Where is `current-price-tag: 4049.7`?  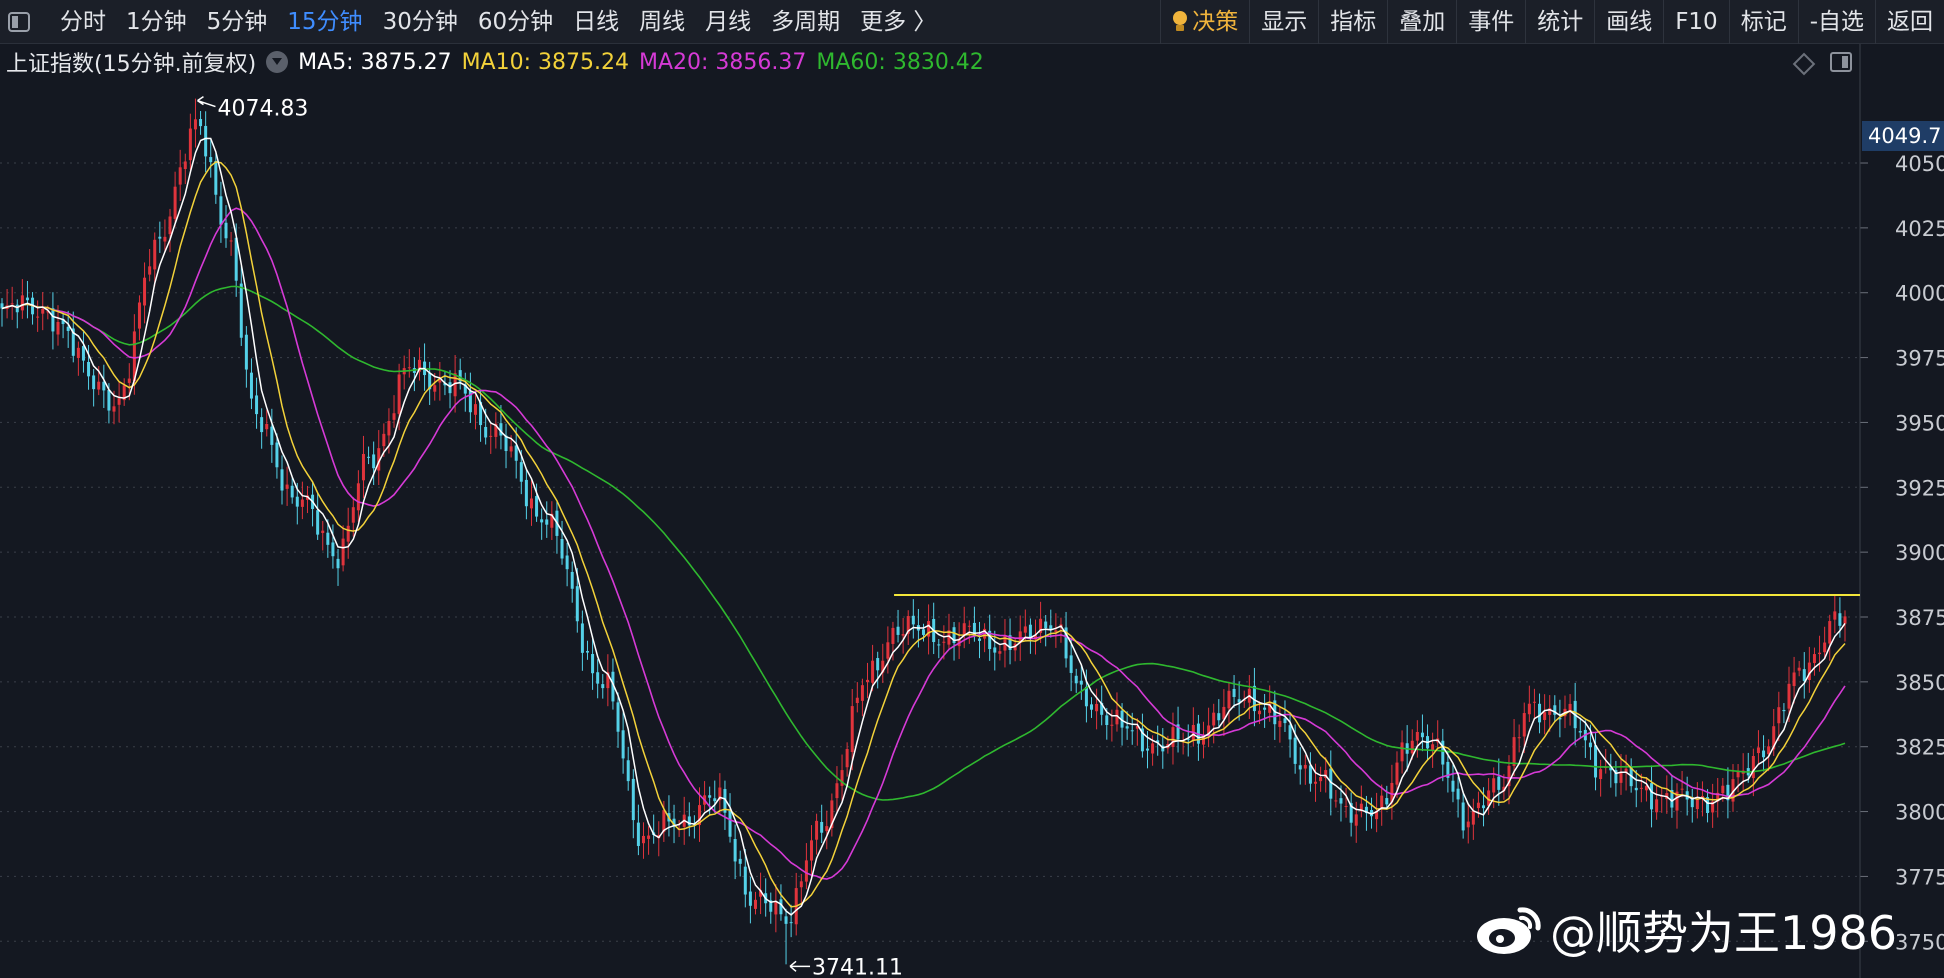 current-price-tag: 4049.7 is located at coordinates (1903, 136).